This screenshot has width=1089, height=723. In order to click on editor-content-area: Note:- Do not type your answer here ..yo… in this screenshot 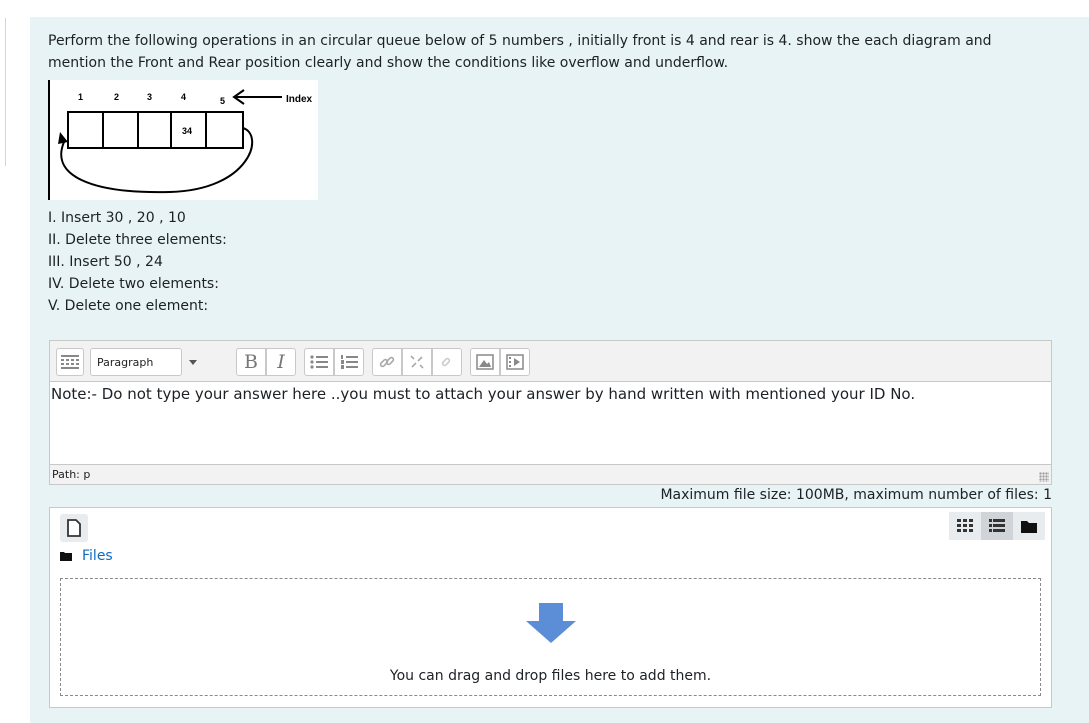, I will do `click(550, 423)`.